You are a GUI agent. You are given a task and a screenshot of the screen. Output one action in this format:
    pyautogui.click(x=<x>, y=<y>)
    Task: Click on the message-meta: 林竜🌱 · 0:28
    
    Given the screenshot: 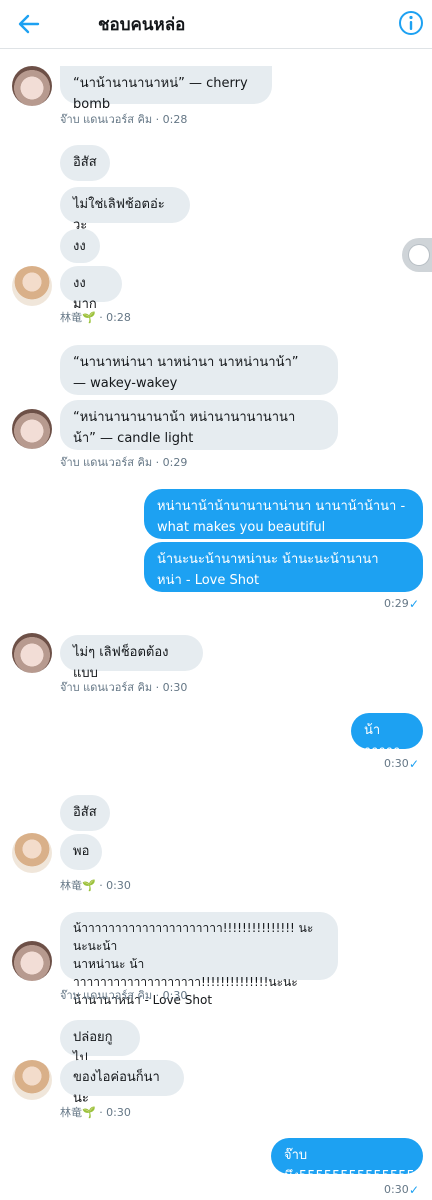 What is the action you would take?
    pyautogui.click(x=95, y=317)
    